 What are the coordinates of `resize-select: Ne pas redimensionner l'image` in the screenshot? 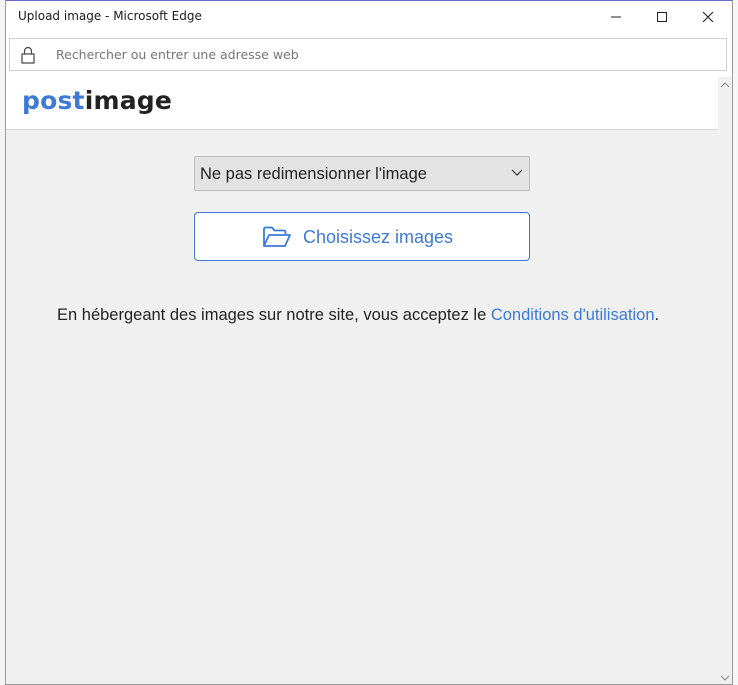 It's located at (362, 173).